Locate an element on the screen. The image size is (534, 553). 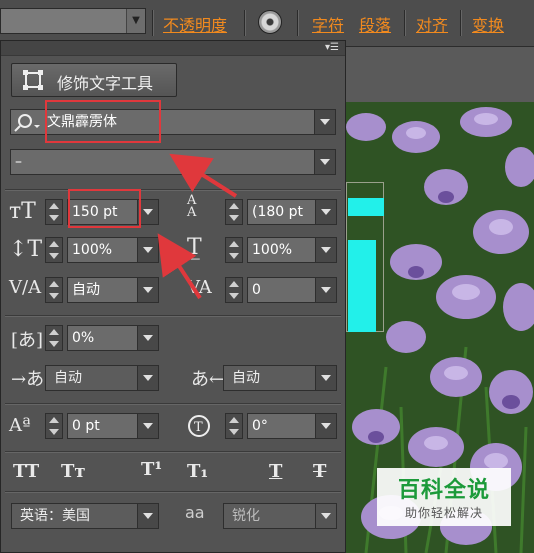
tsume-value: 0% is located at coordinates (83, 338).